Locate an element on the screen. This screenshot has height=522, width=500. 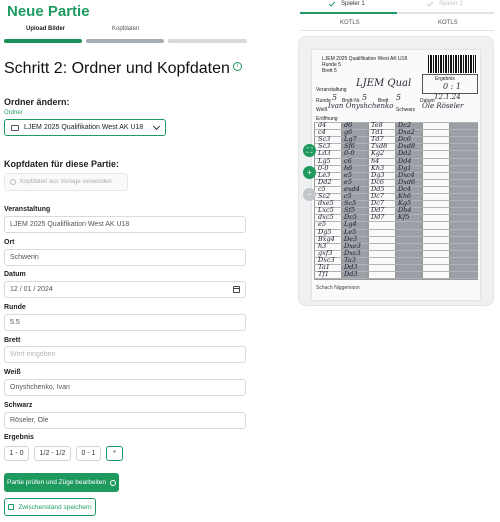
folder-label: Ordner is located at coordinates (13, 113).